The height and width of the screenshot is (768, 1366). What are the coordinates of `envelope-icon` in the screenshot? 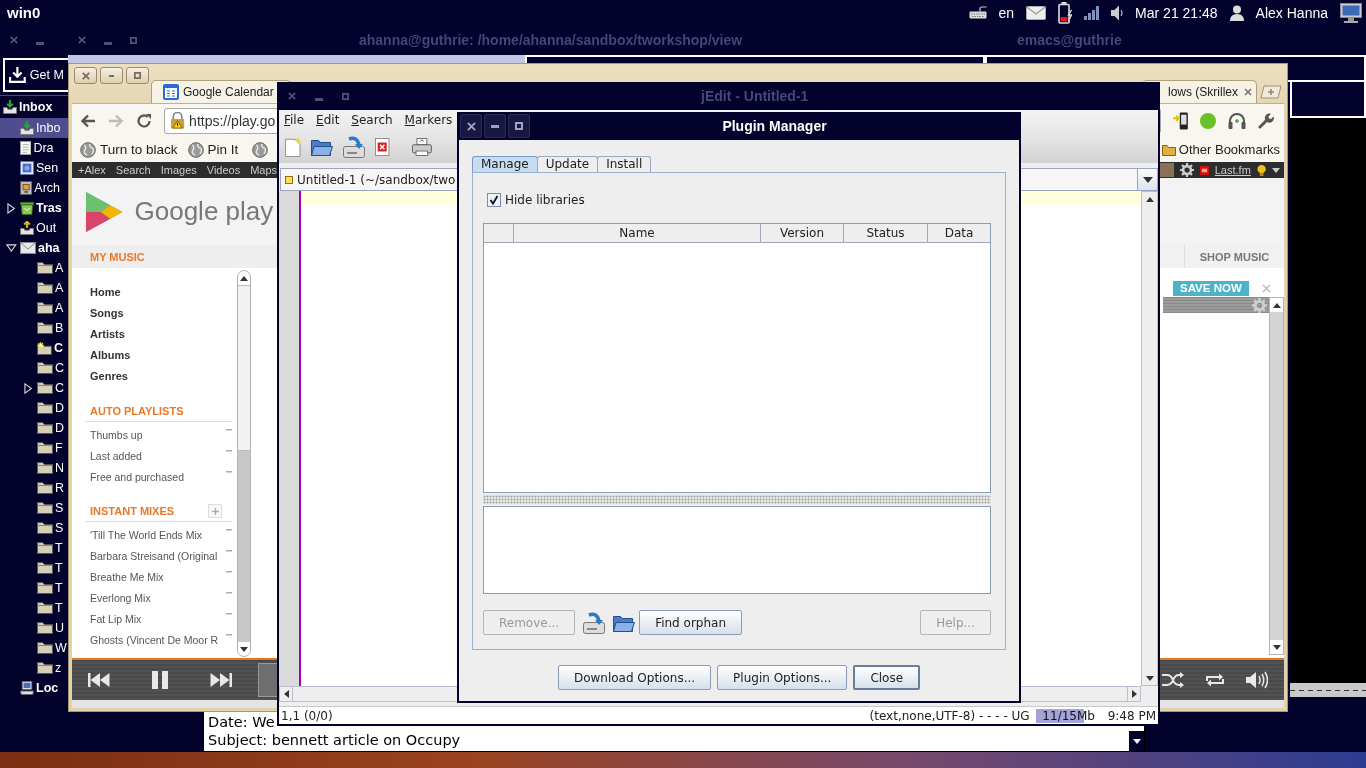 It's located at (1036, 12).